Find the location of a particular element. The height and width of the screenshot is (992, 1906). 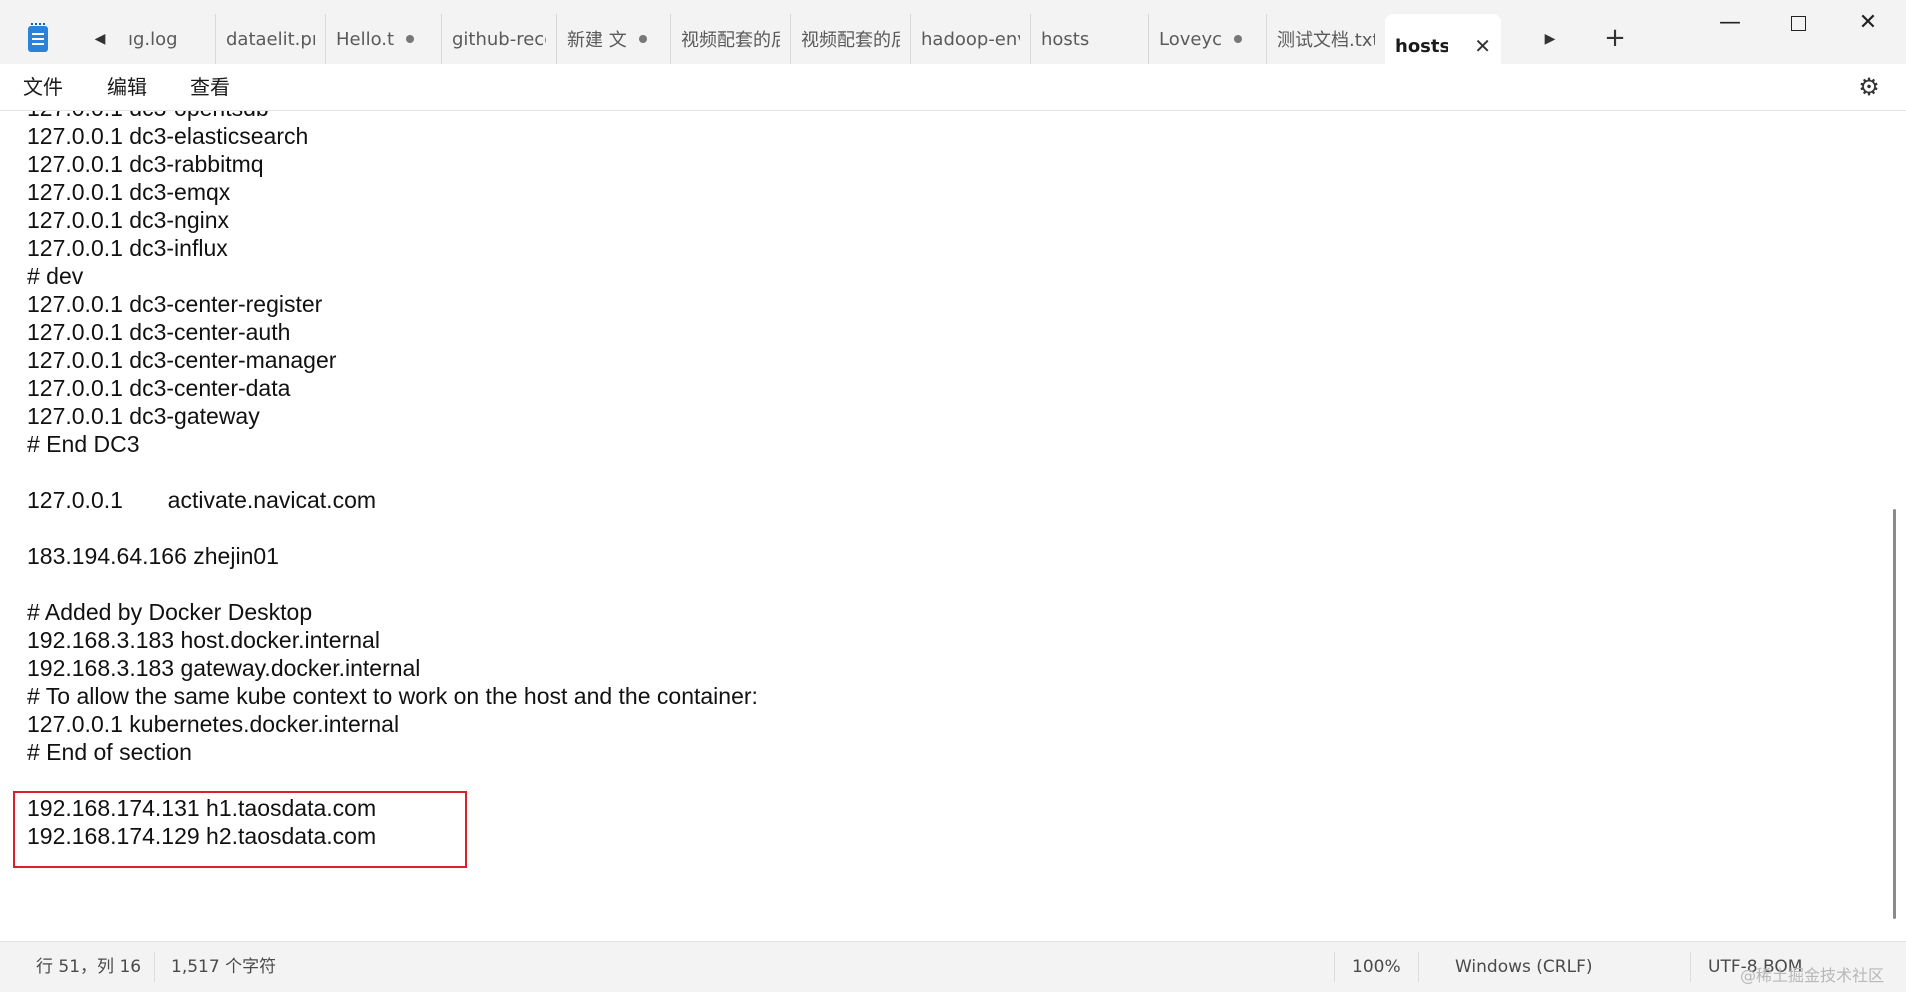

editor-line: 127.0.0.1 dc3-elasticsearch is located at coordinates (168, 136).